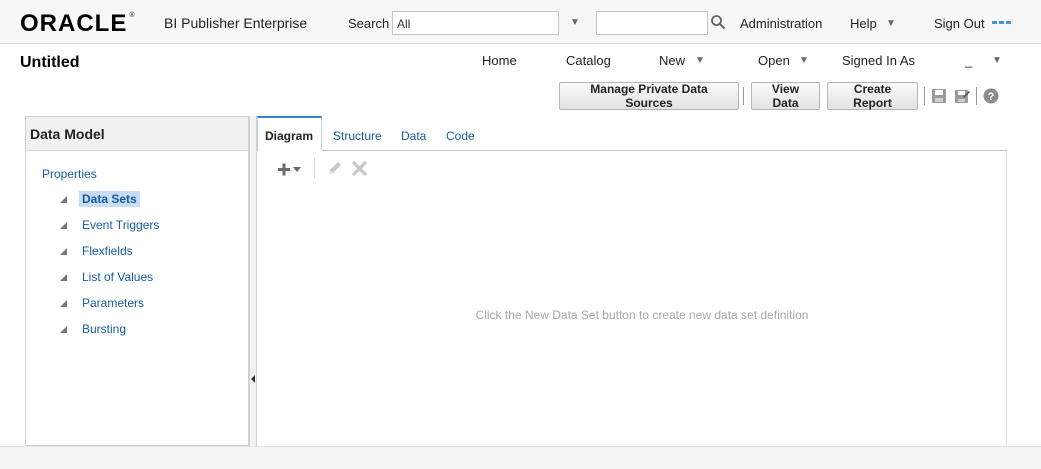 The height and width of the screenshot is (469, 1041). What do you see at coordinates (289, 136) in the screenshot?
I see `tab-diagram: Diagram` at bounding box center [289, 136].